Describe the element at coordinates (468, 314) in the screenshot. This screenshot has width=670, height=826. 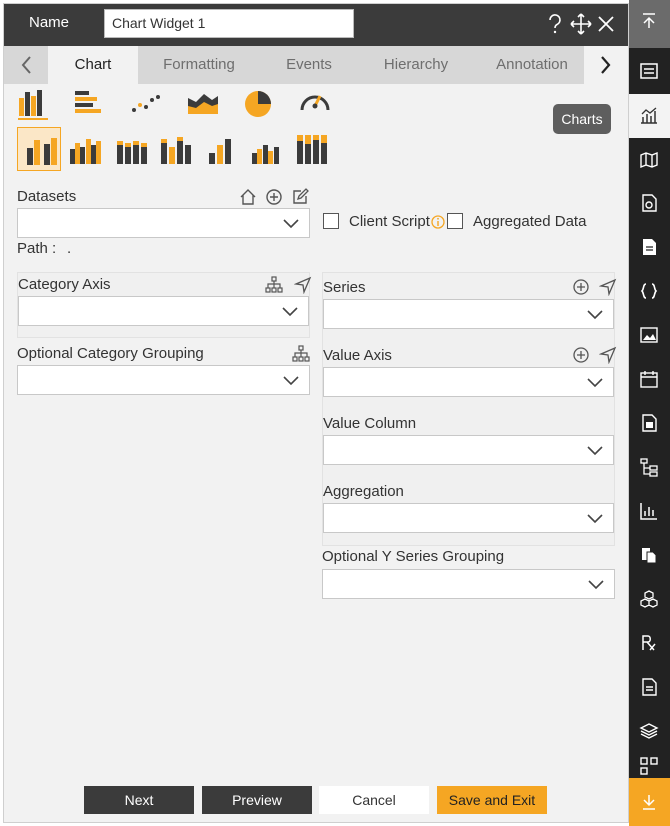
I see `series-select` at that location.